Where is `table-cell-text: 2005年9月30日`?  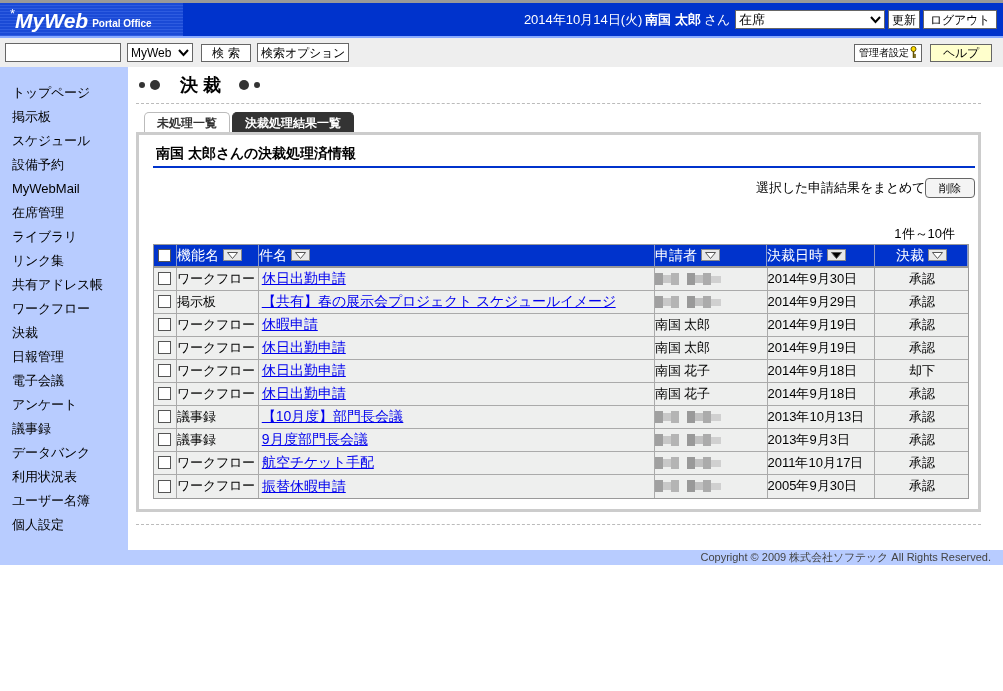
table-cell-text: 2005年9月30日 is located at coordinates (812, 486).